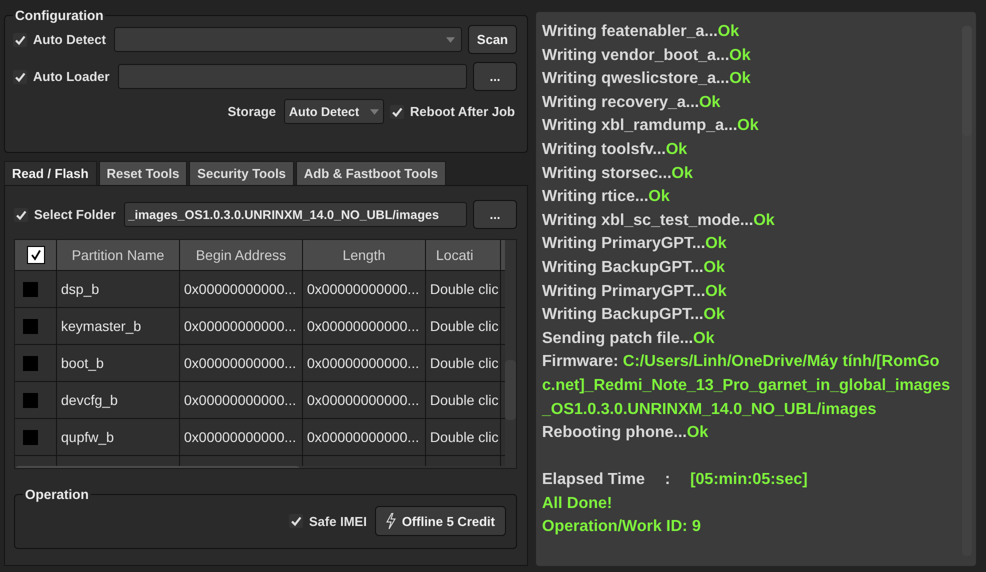 Image resolution: width=986 pixels, height=572 pixels. Describe the element at coordinates (292, 76) in the screenshot. I see `loader-input-field` at that location.